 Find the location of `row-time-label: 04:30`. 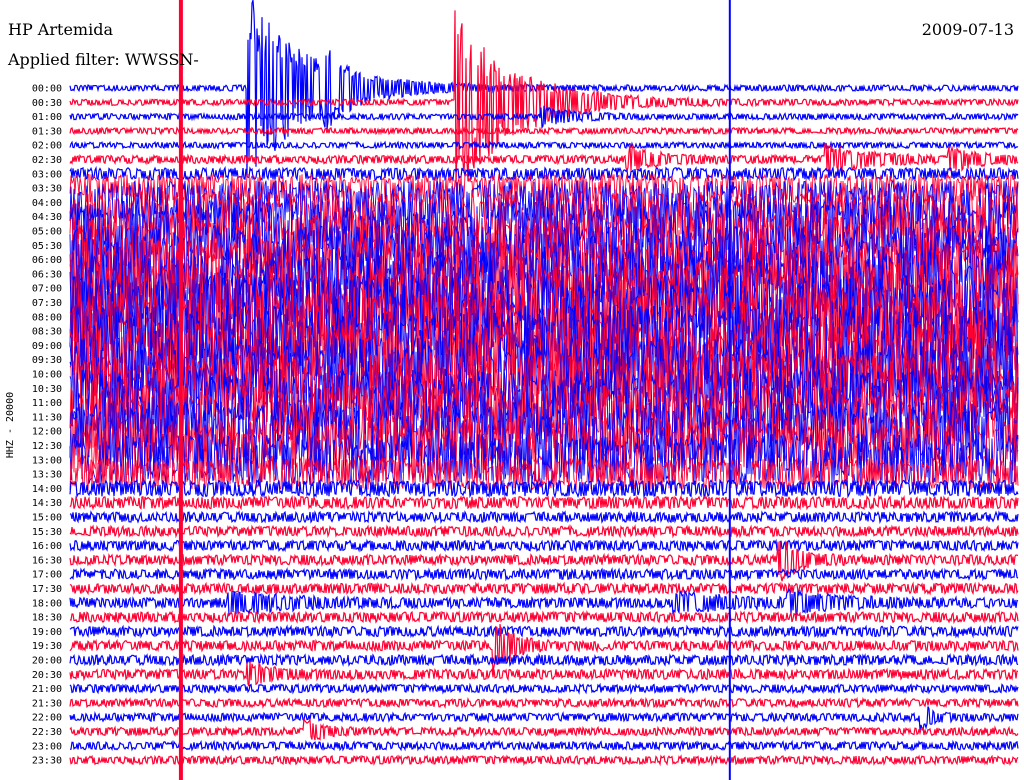

row-time-label: 04:30 is located at coordinates (47, 217).